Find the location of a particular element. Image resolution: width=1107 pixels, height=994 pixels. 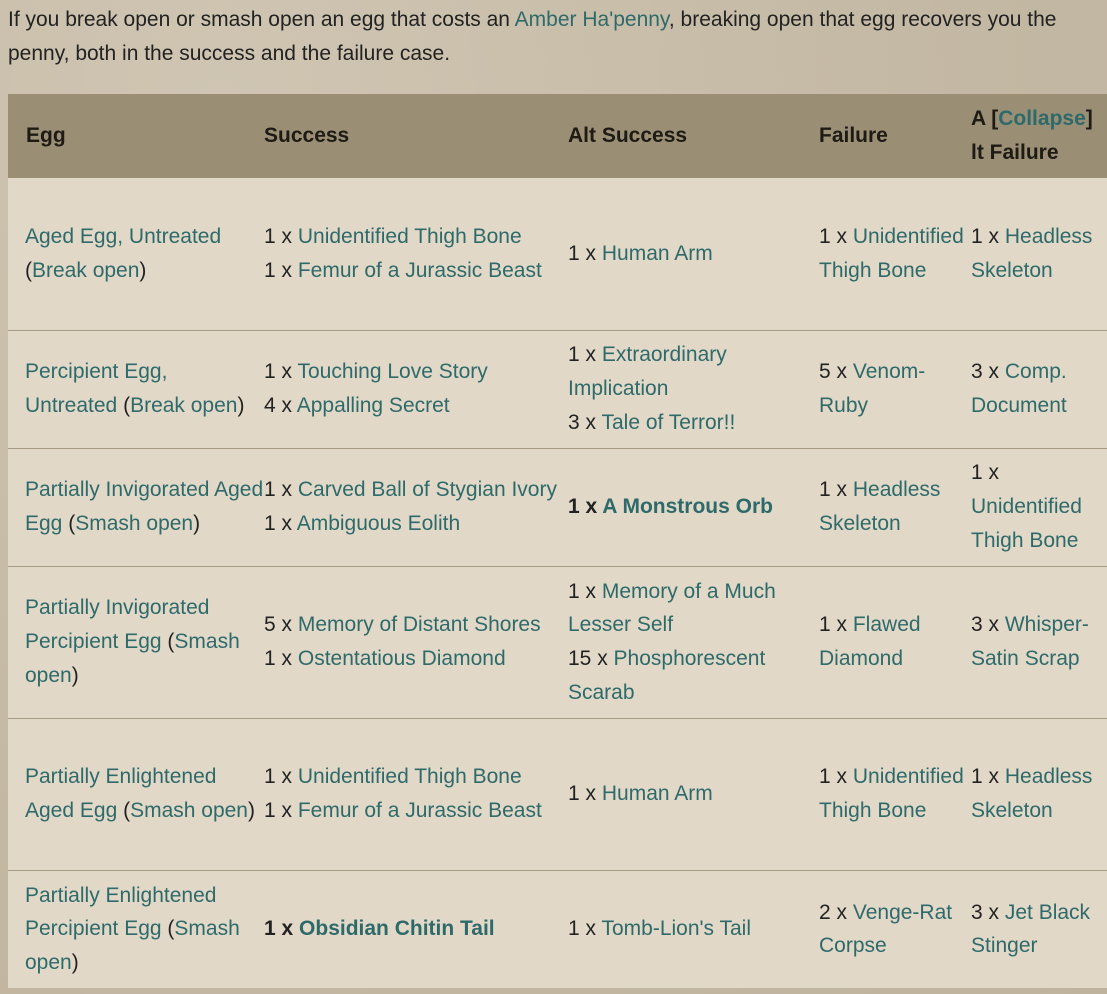

item-link: Tomb-Lion's Tail is located at coordinates (676, 928).